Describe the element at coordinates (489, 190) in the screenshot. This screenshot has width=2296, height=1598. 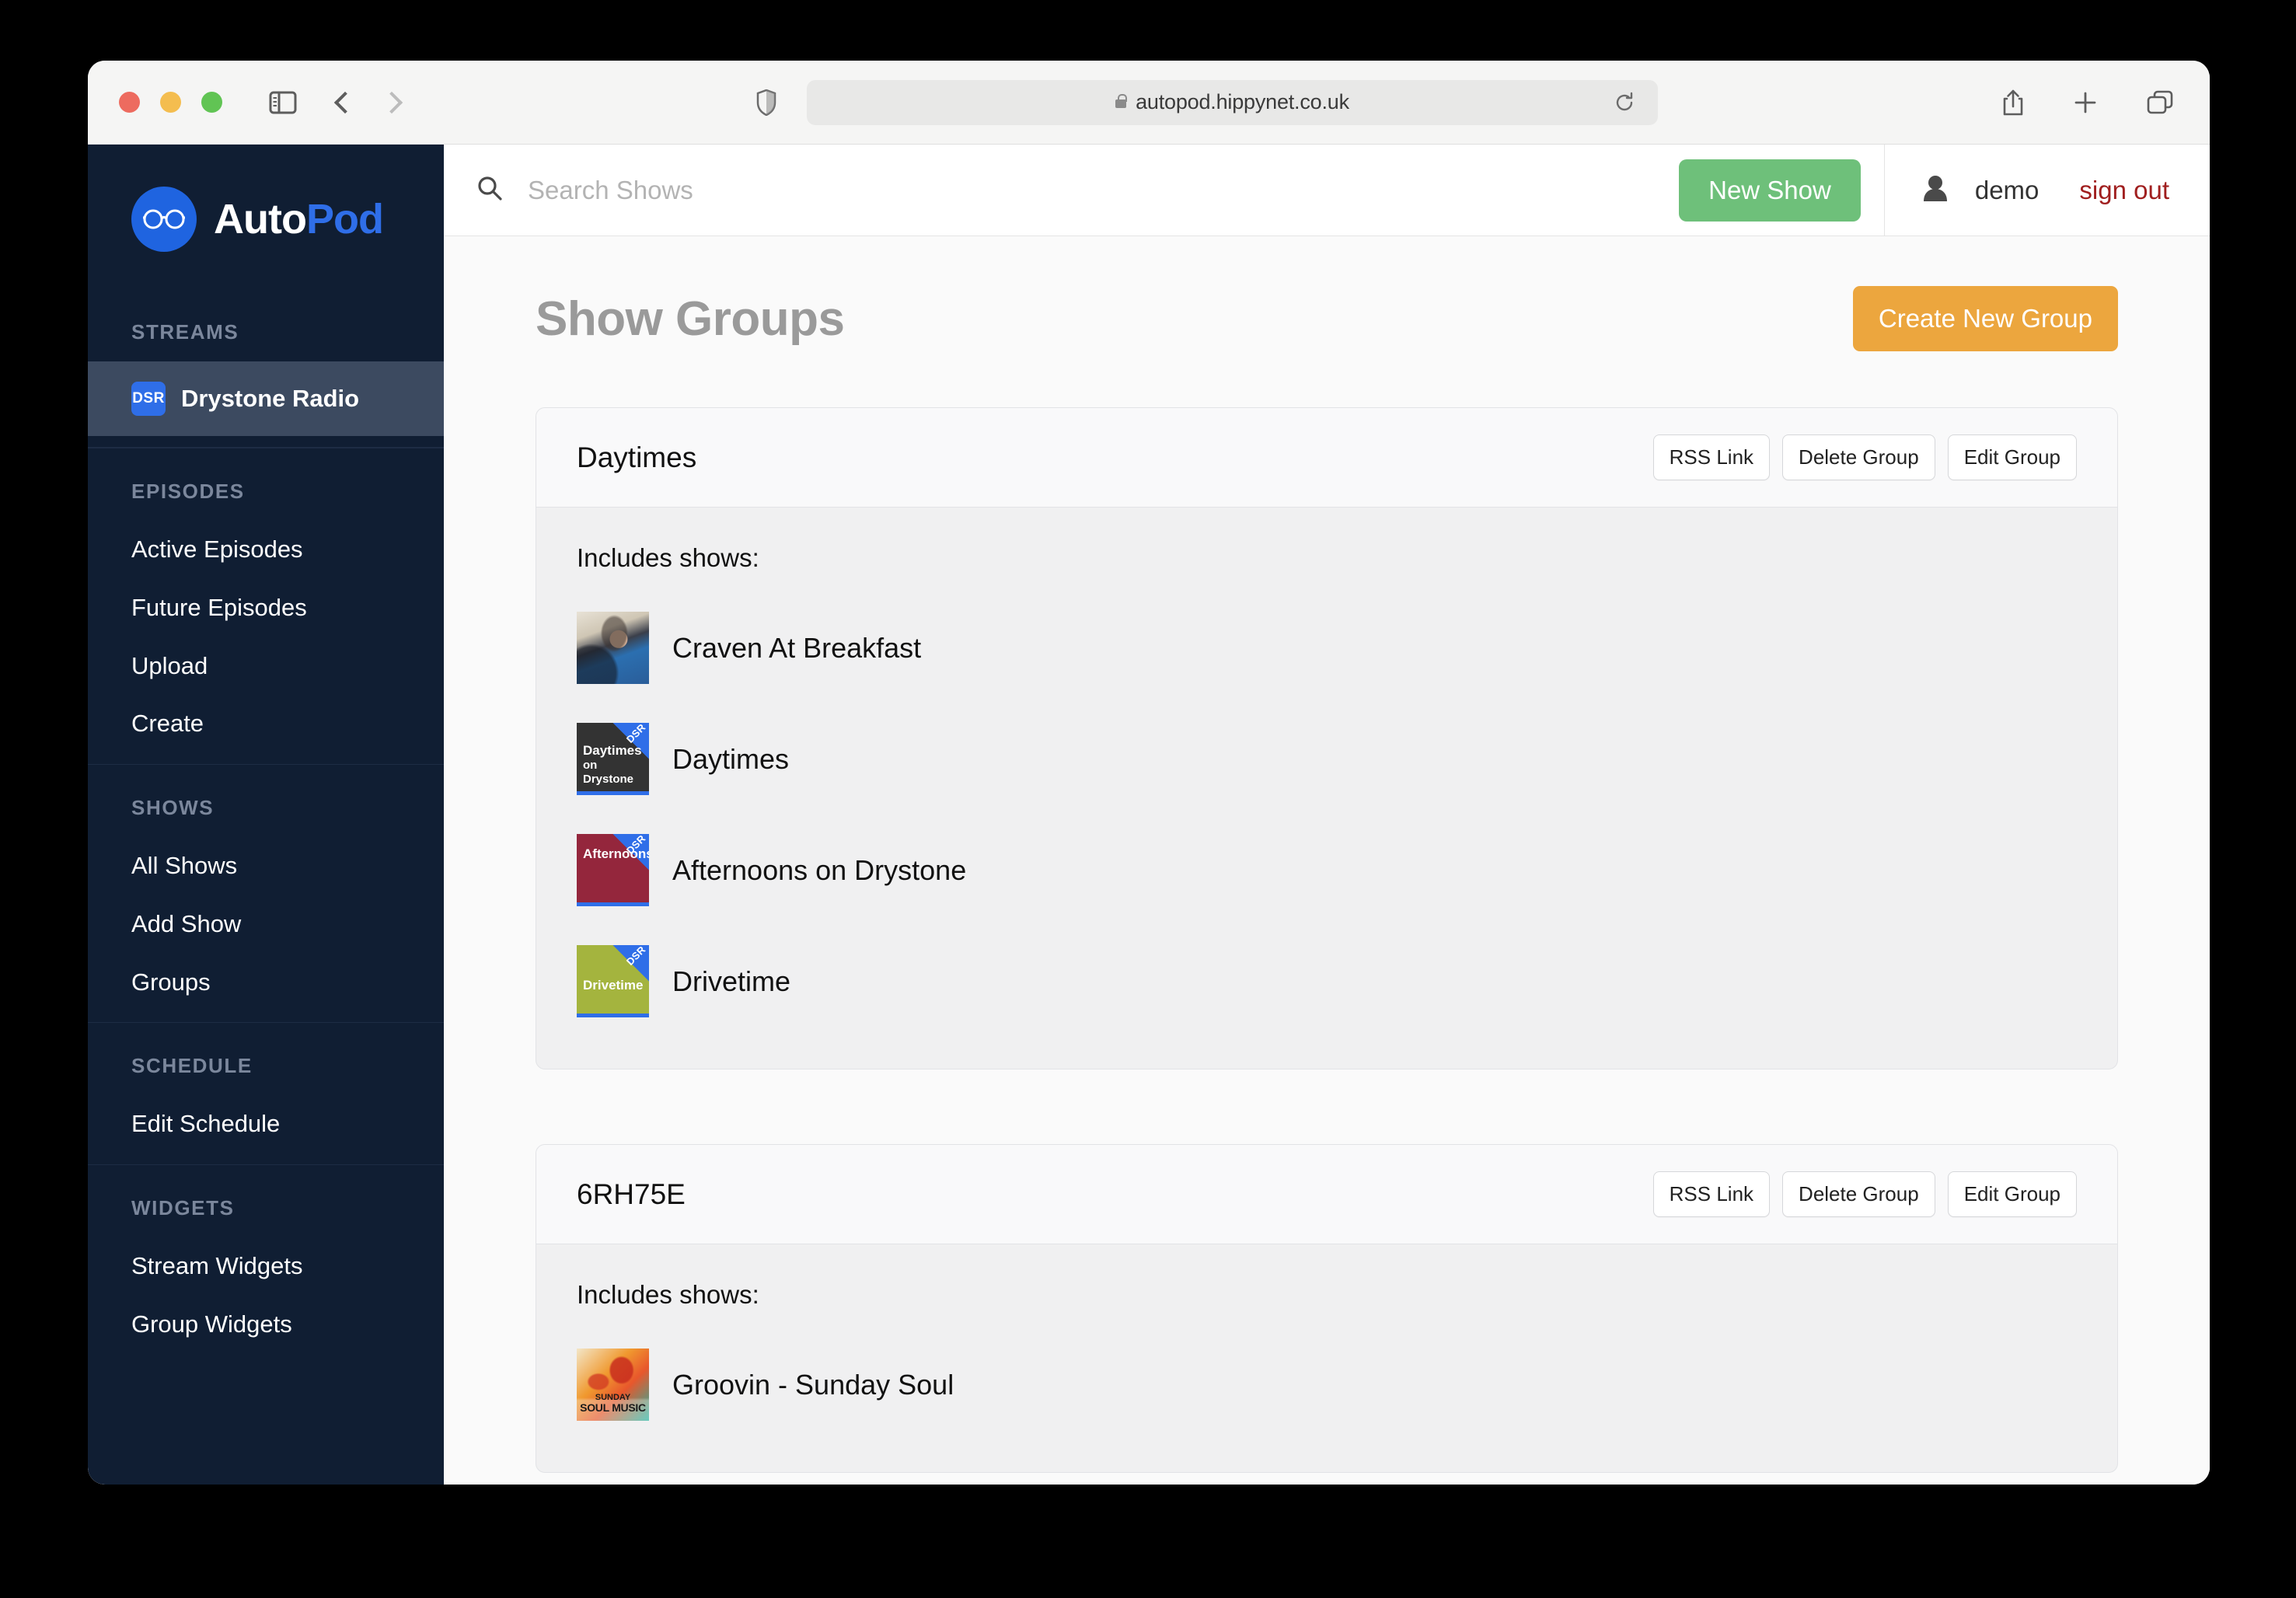
I see `search-icon` at that location.